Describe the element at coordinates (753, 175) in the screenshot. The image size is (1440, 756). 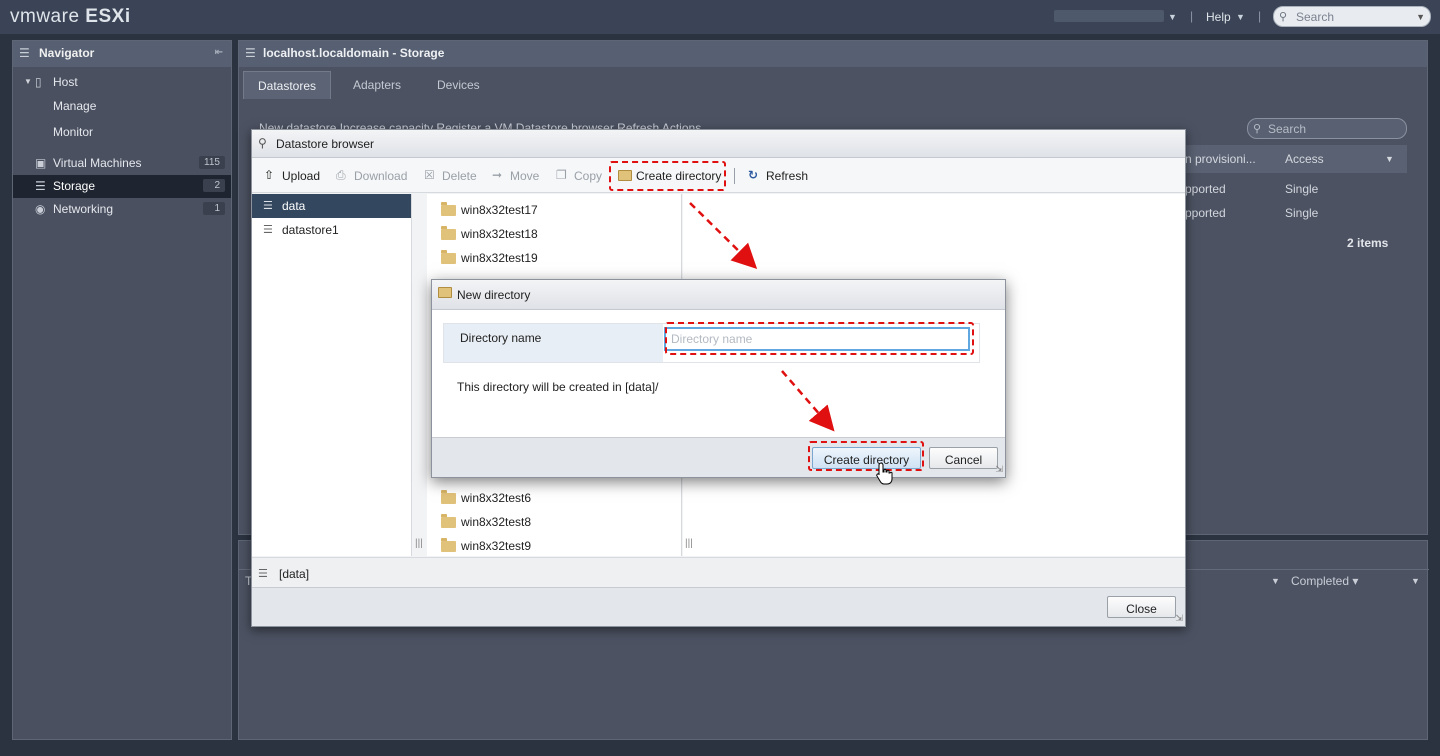
I see `refresh-icon: ↻` at that location.